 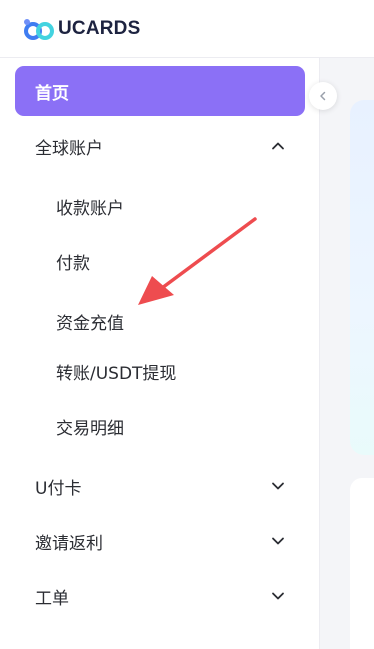 I want to click on main-content-banner, so click(x=362, y=277).